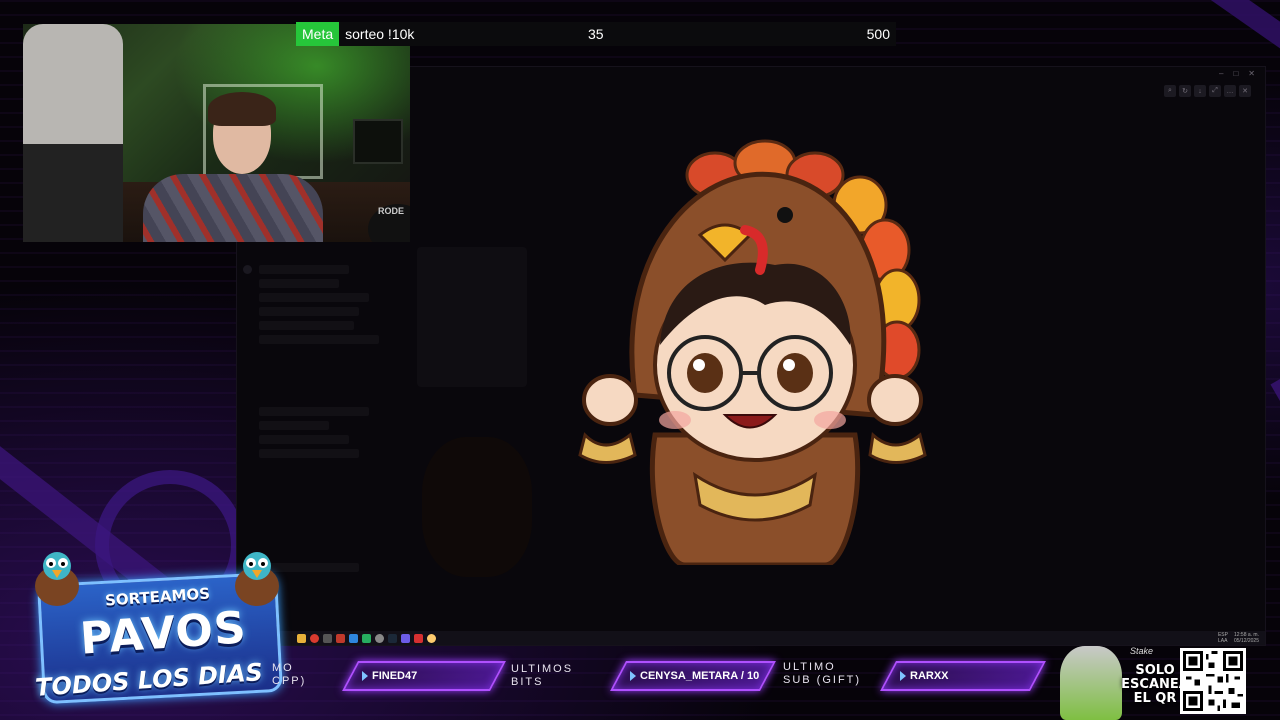  Describe the element at coordinates (380, 34) in the screenshot. I see `goal-text: sorteo !10k` at that location.